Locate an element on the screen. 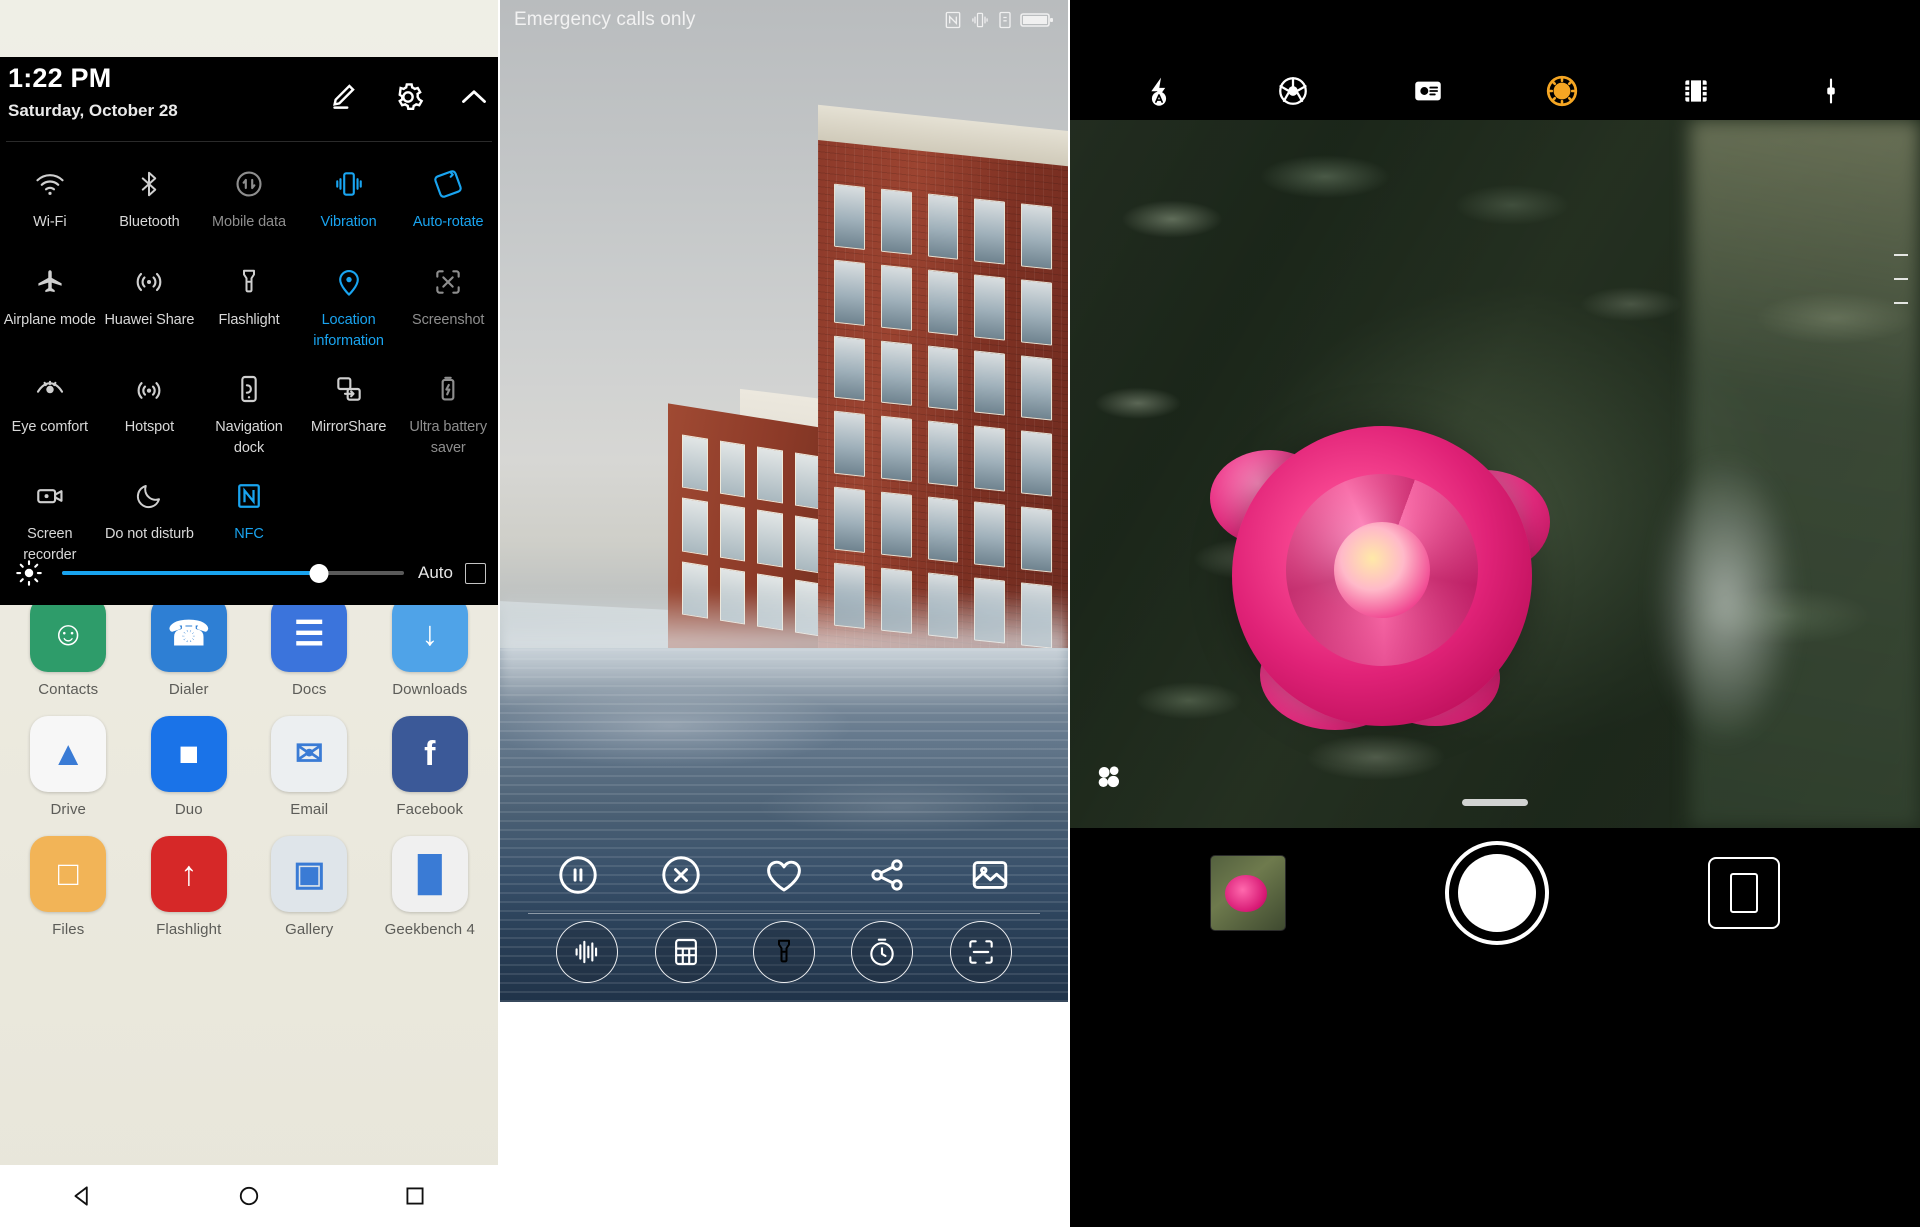 The image size is (1920, 1227). portrait-icon is located at coordinates (1428, 91).